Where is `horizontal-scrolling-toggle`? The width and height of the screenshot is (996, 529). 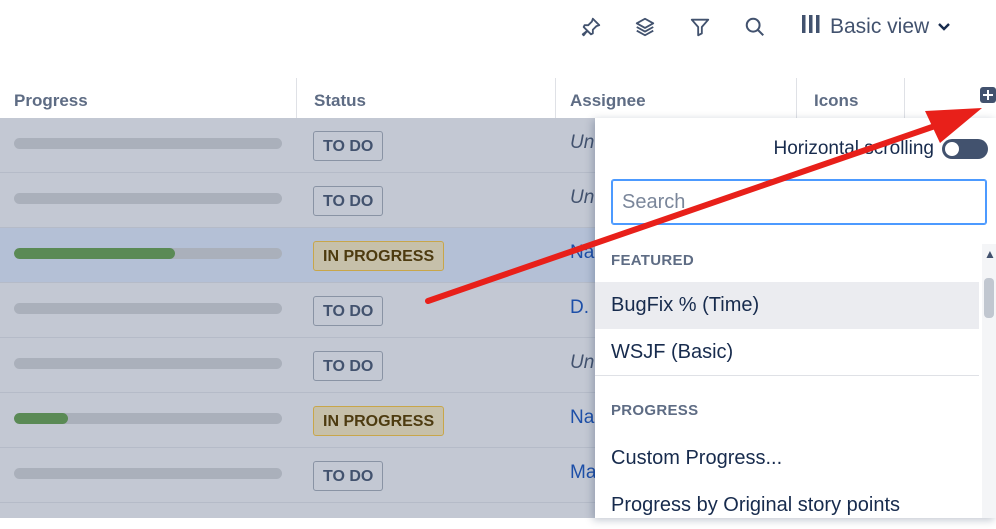
horizontal-scrolling-toggle is located at coordinates (965, 149).